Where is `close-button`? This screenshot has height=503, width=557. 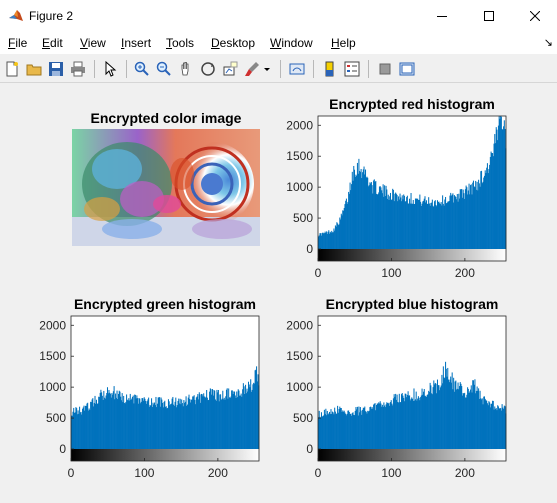 close-button is located at coordinates (534, 16).